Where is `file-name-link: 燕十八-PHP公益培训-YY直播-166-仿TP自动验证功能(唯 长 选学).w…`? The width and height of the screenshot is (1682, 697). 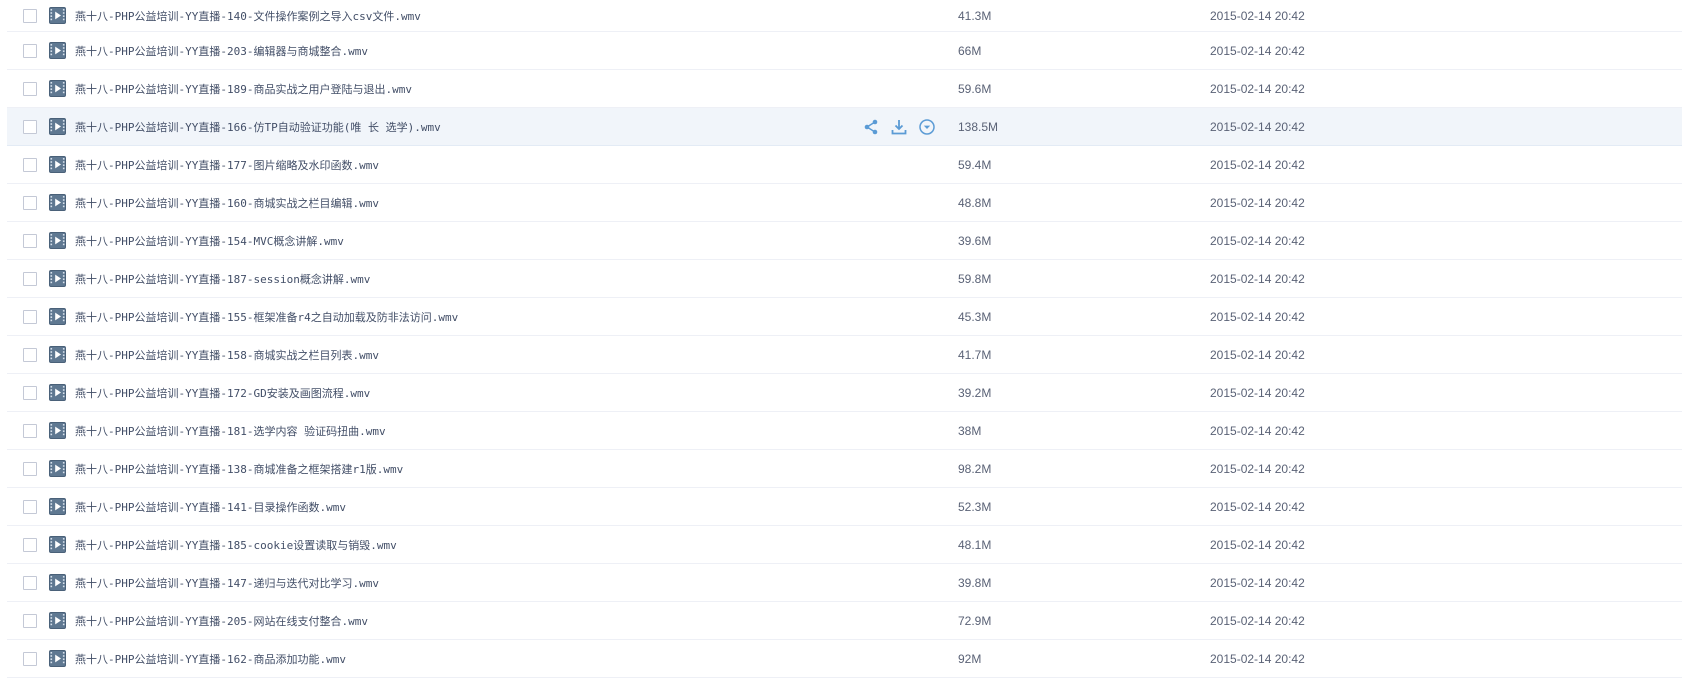
file-name-link: 燕十八-PHP公益培训-YY直播-166-仿TP自动验证功能(唯 长 选学).w… is located at coordinates (258, 127).